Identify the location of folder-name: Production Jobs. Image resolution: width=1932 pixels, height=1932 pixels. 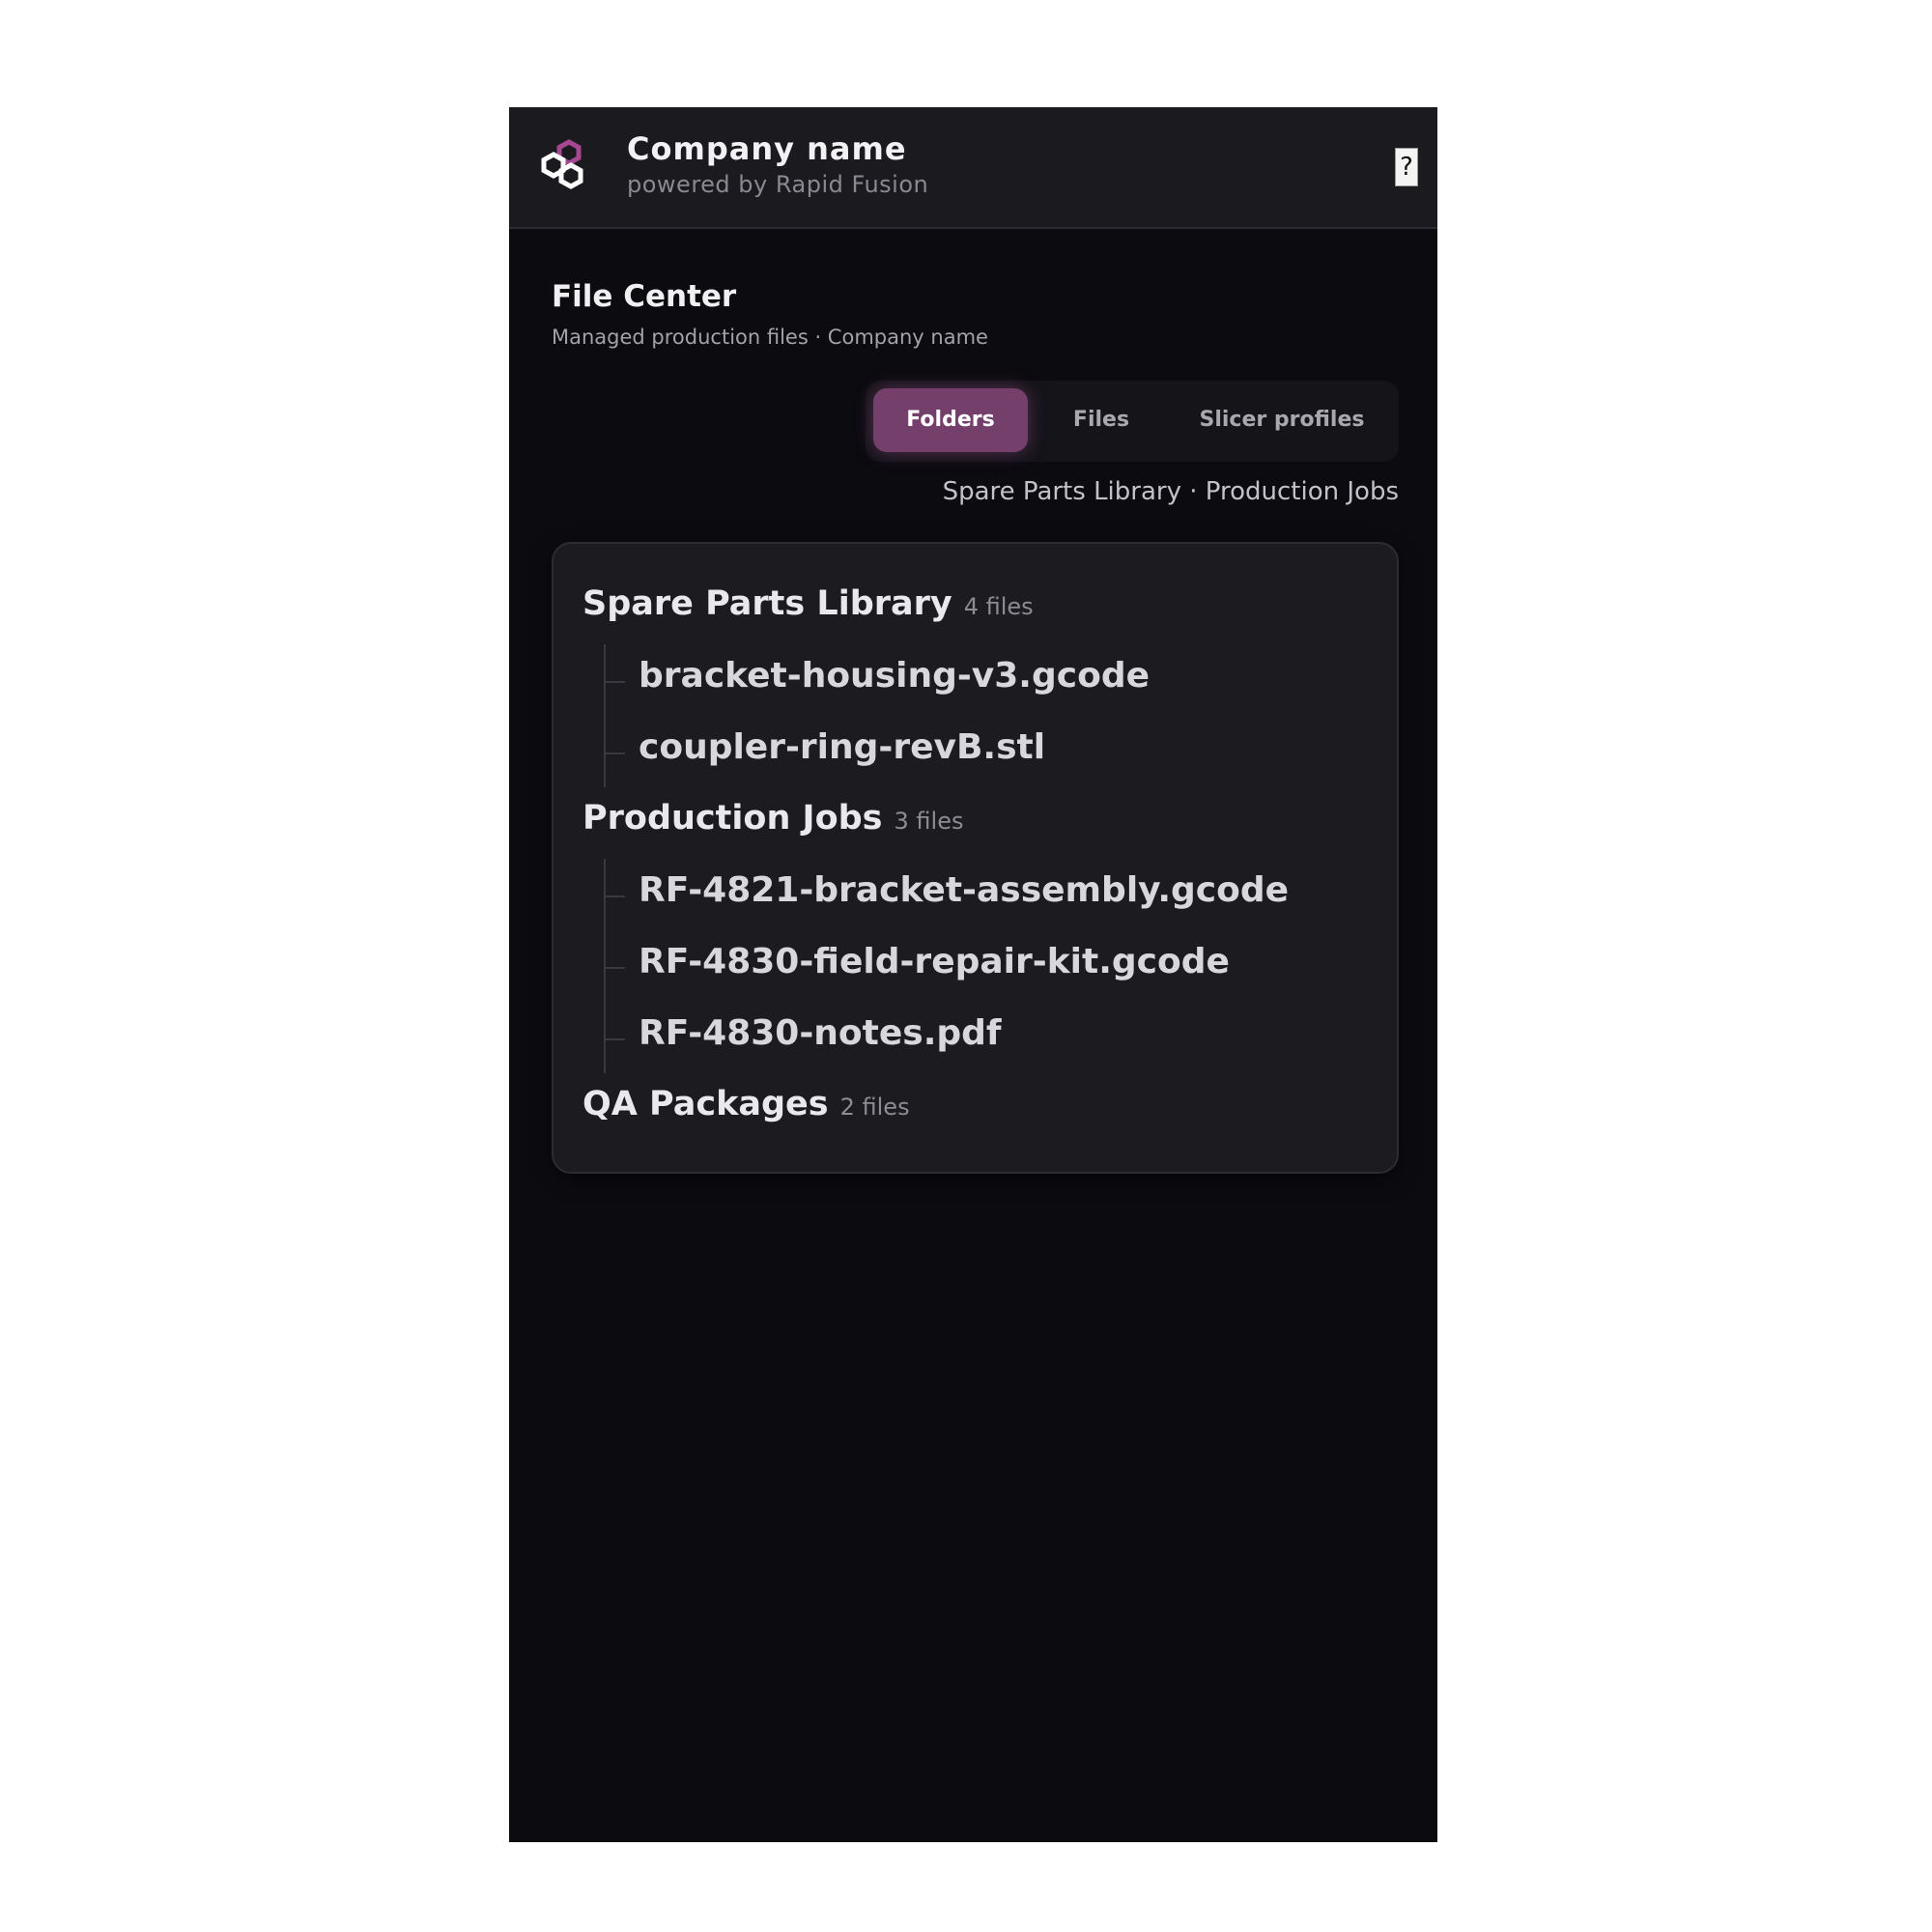
(732, 818).